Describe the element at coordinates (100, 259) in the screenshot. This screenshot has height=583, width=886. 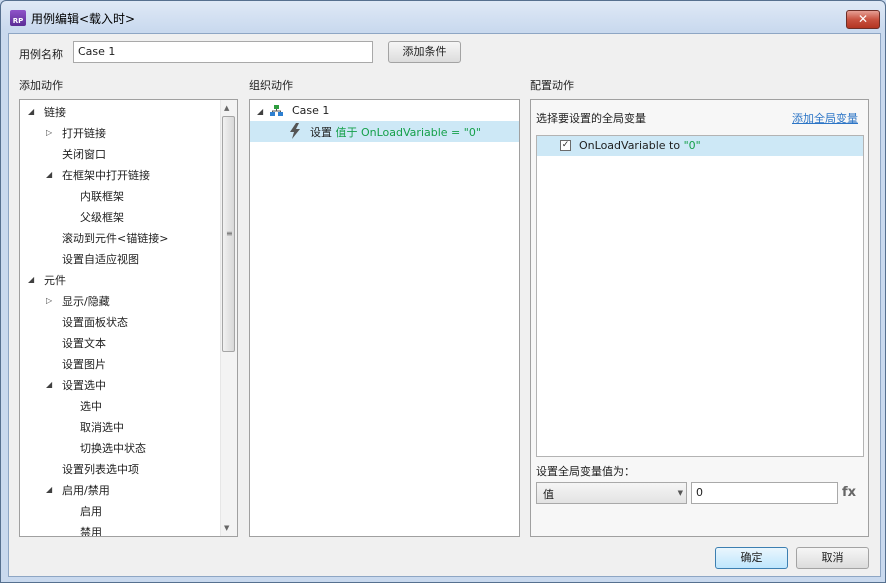
I see `tree-item: 设置自适应视图` at that location.